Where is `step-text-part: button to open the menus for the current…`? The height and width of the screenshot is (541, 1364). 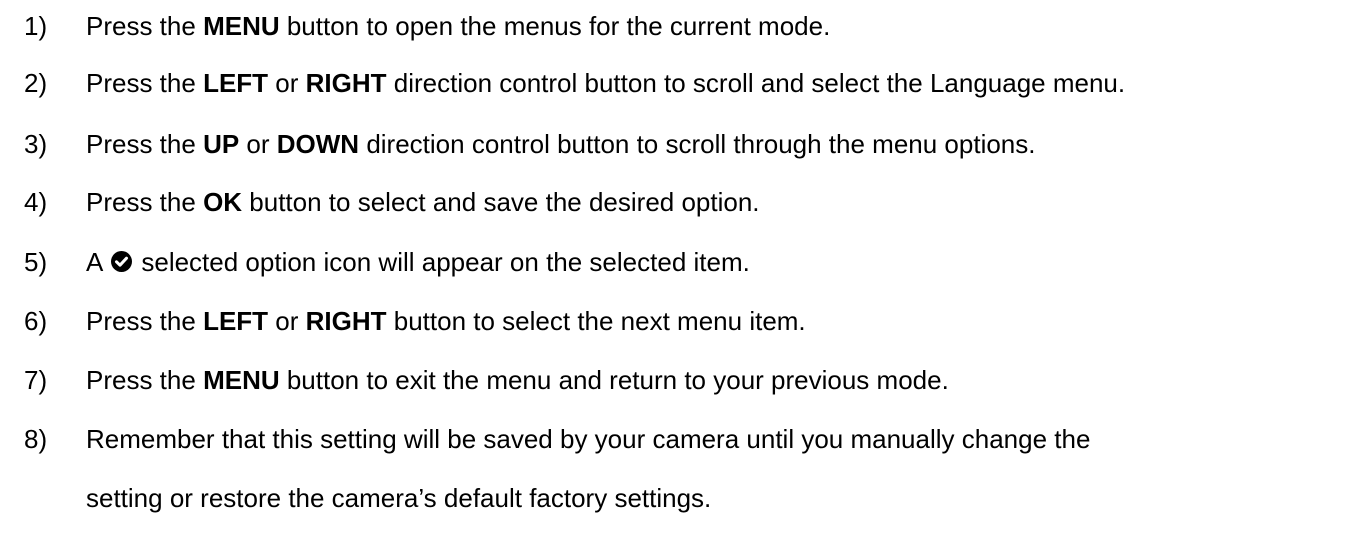
step-text-part: button to open the menus for the current… is located at coordinates (555, 26).